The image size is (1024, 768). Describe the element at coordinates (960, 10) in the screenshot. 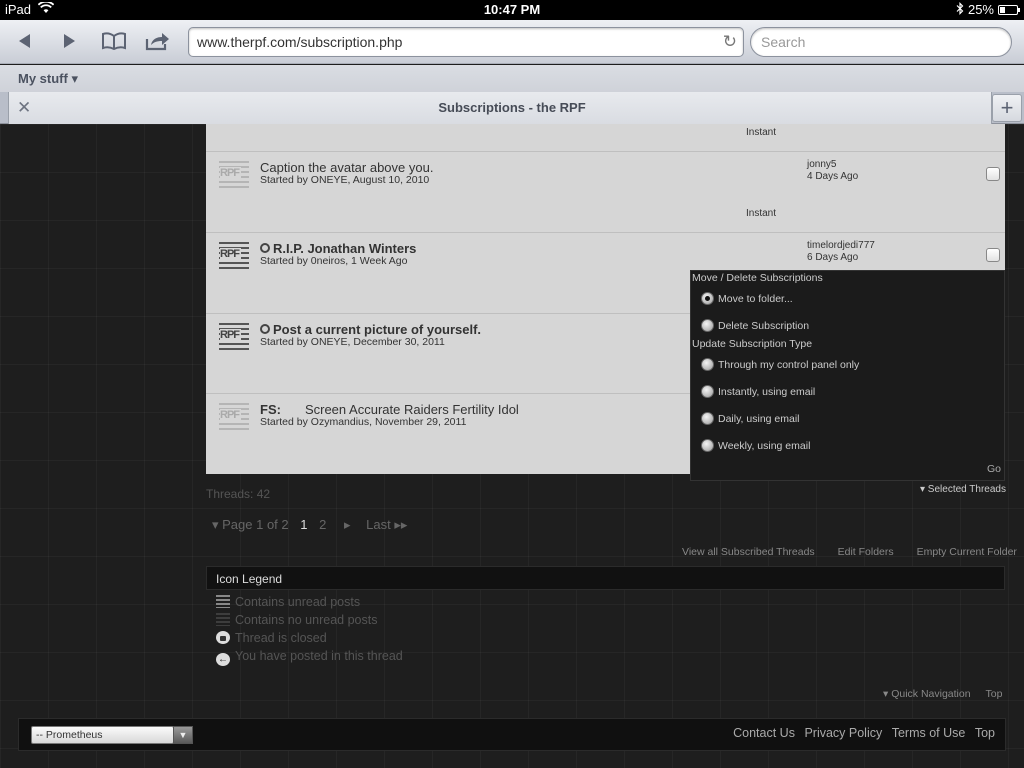

I see `bluetooth-icon` at that location.